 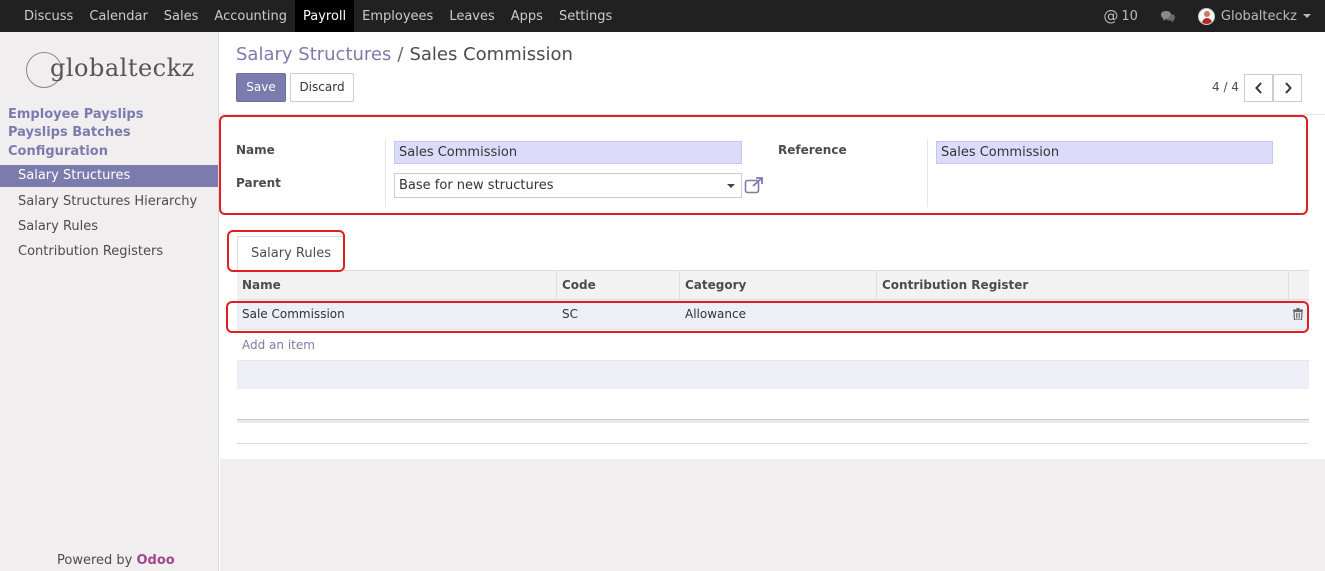 I want to click on sidebar-item-salary-structures: Salary Structures, so click(x=109, y=176).